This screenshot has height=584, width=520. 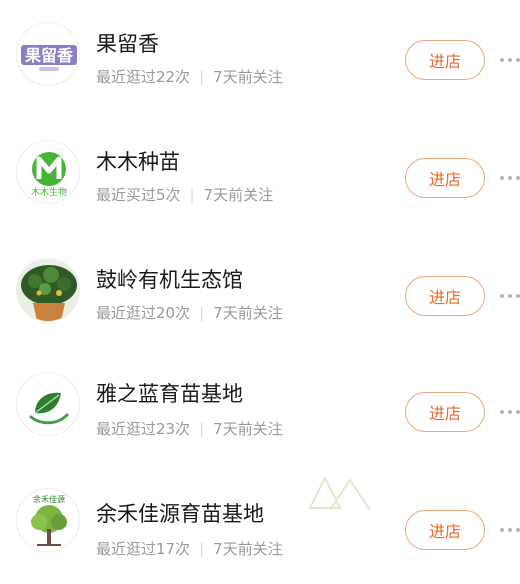 I want to click on store-meta: 最近逛过17次 | 7天前关注, so click(x=189, y=548).